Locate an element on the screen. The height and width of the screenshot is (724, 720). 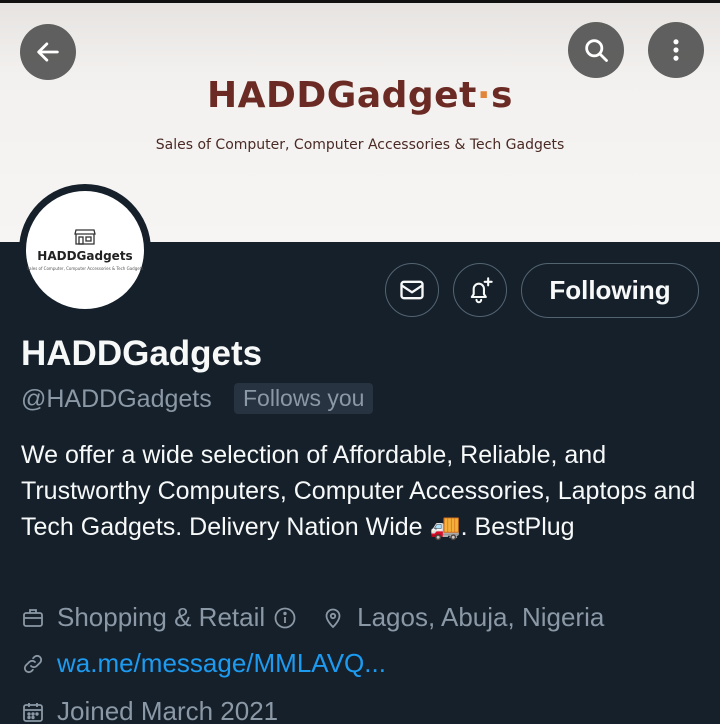
info-icon is located at coordinates (285, 618).